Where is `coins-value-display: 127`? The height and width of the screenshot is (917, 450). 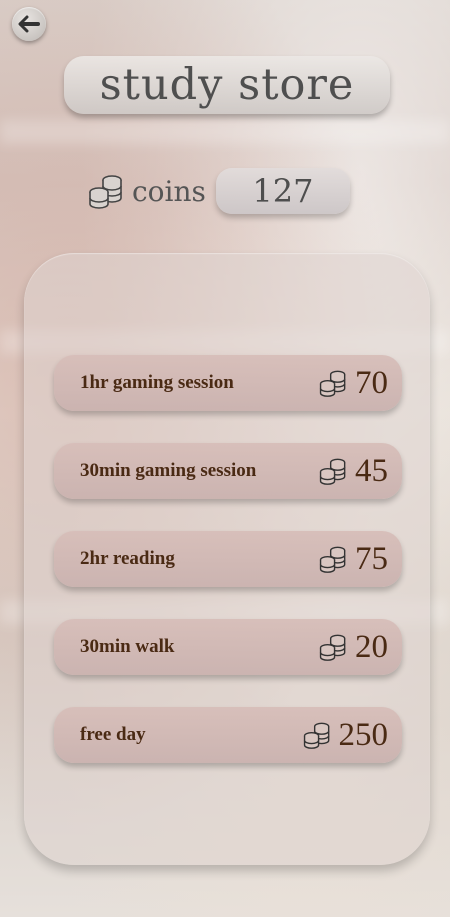 coins-value-display: 127 is located at coordinates (282, 191).